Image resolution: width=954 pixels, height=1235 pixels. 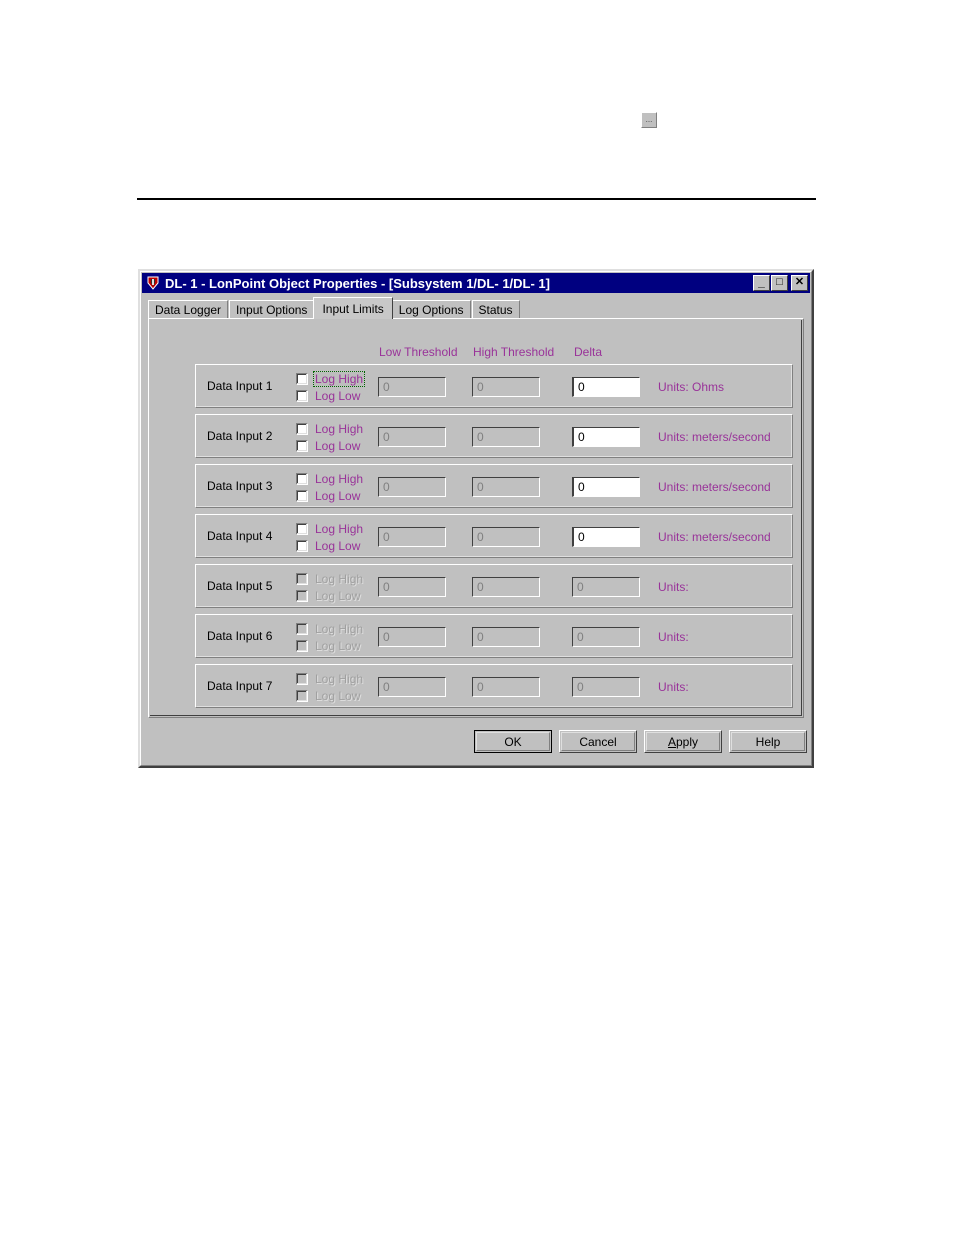 I want to click on units-label: Units: meters/second, so click(x=714, y=487).